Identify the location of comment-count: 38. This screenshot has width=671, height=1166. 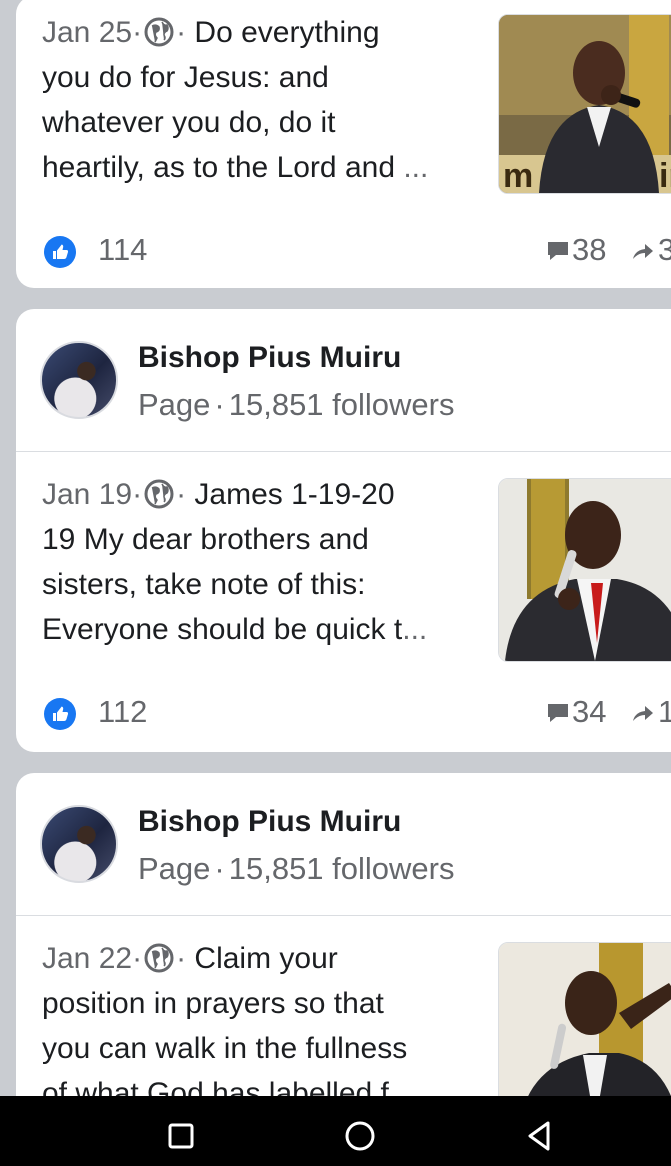
(589, 250).